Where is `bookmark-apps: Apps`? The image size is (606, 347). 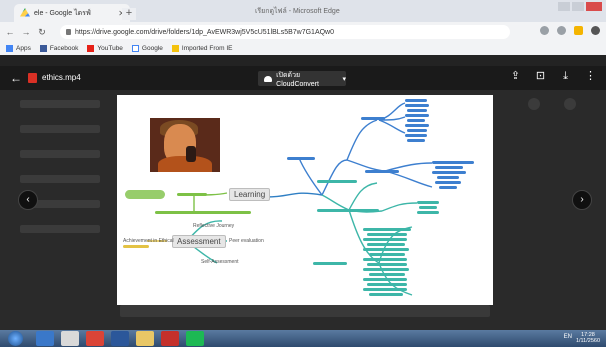
bookmark-apps: Apps is located at coordinates (18, 48).